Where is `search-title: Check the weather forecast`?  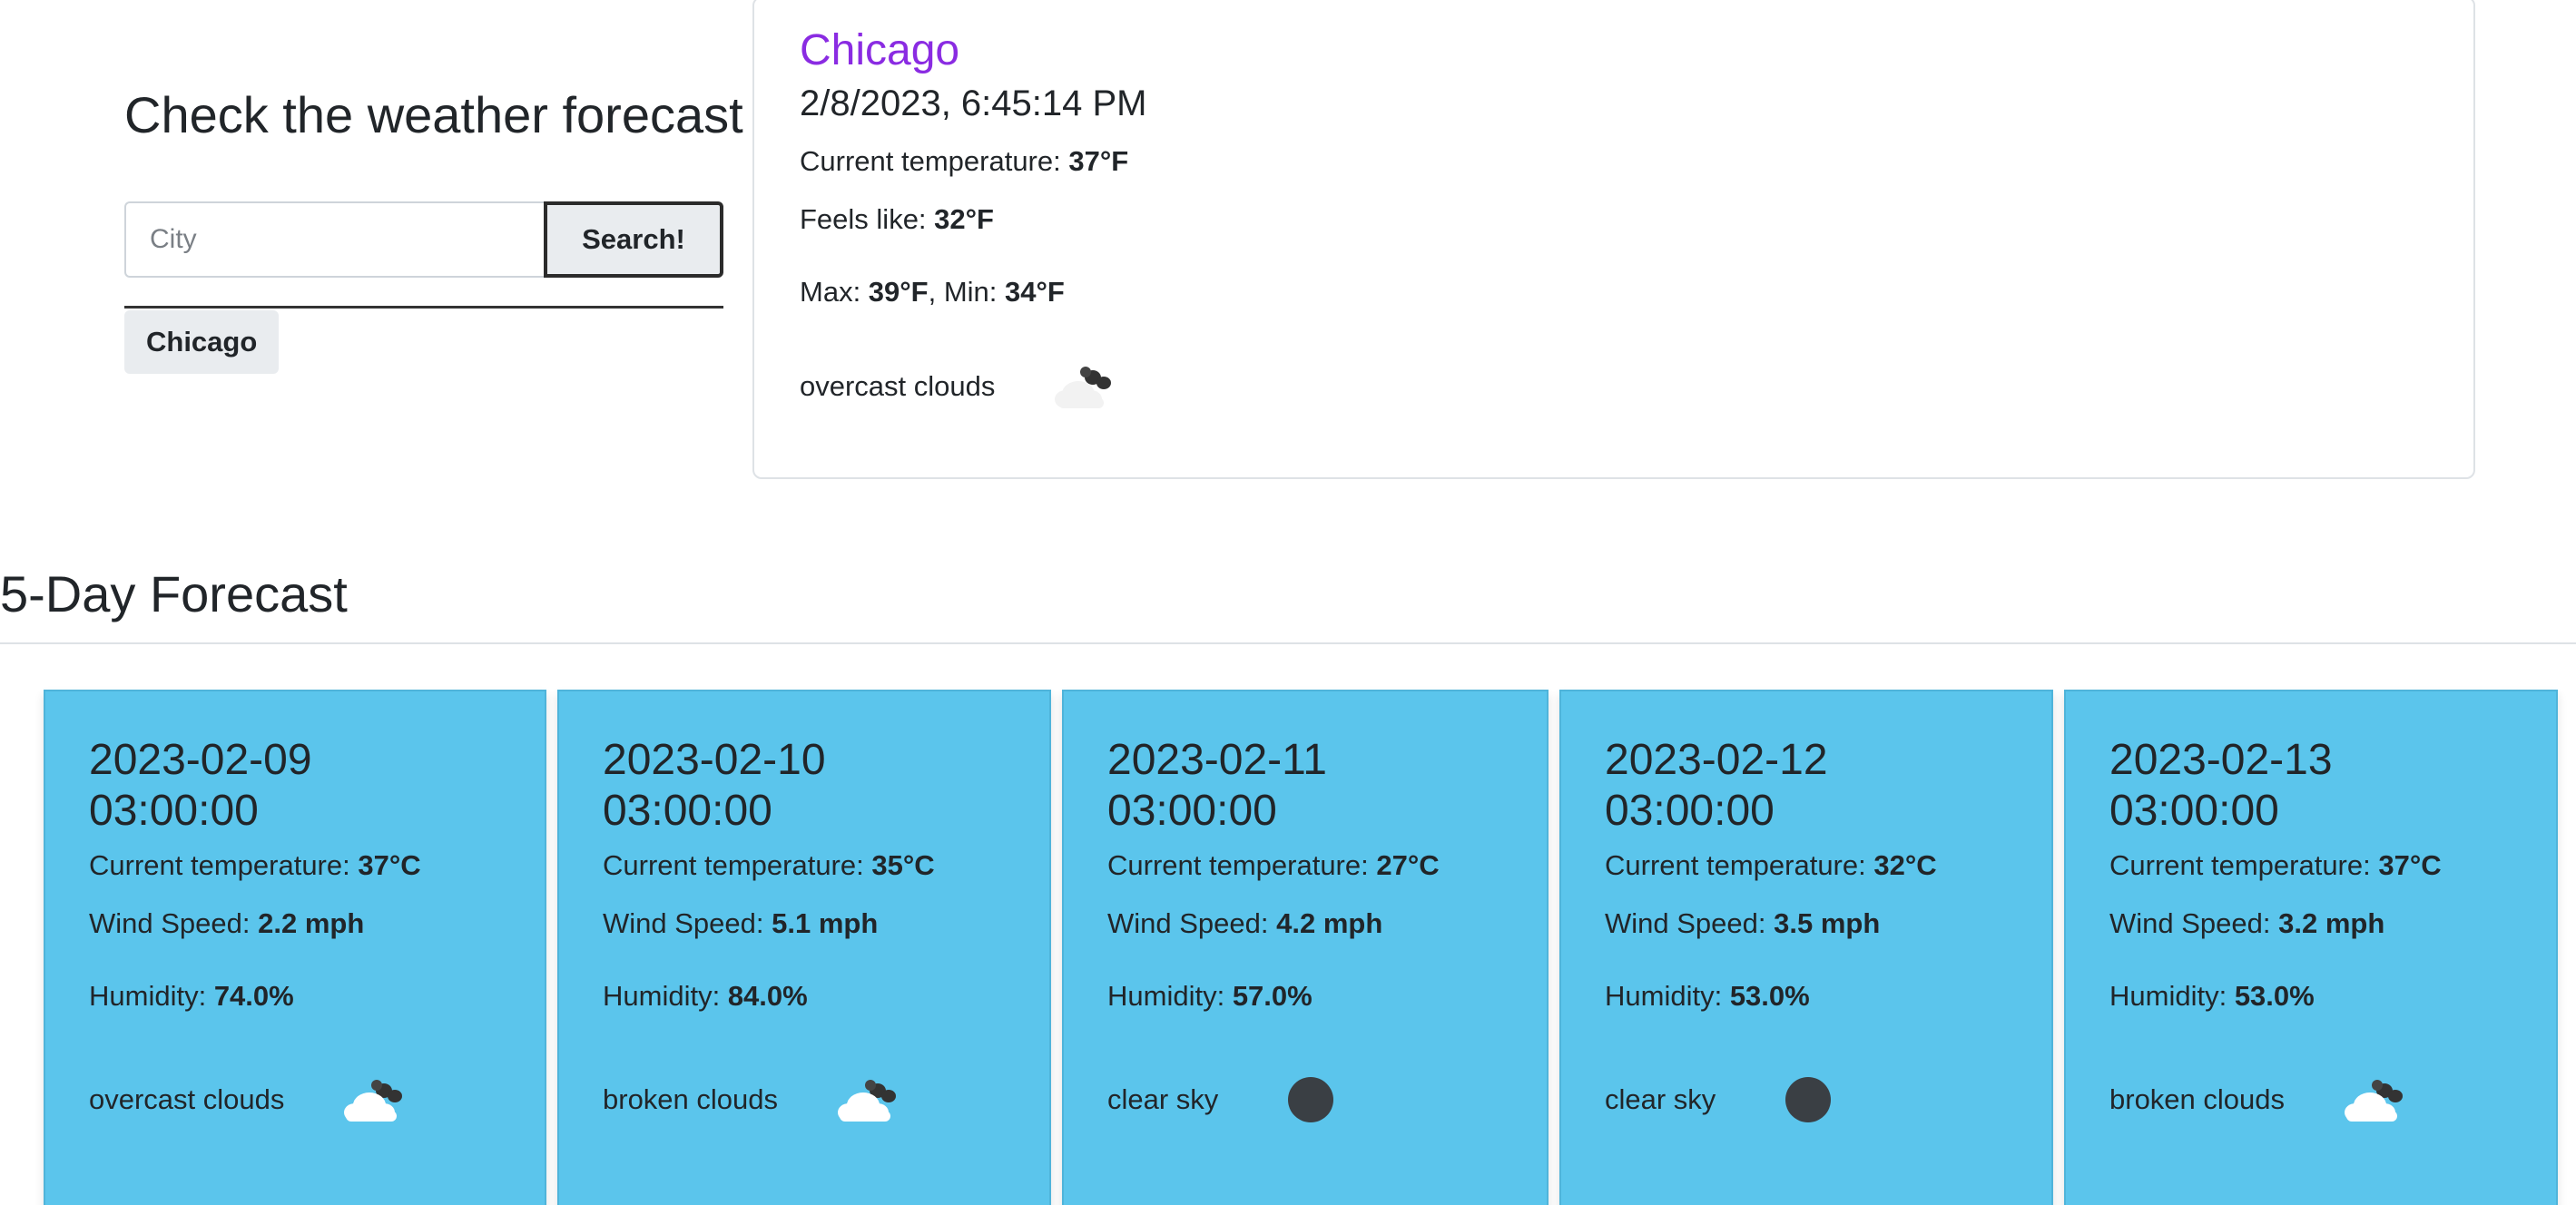
search-title: Check the weather forecast is located at coordinates (433, 114).